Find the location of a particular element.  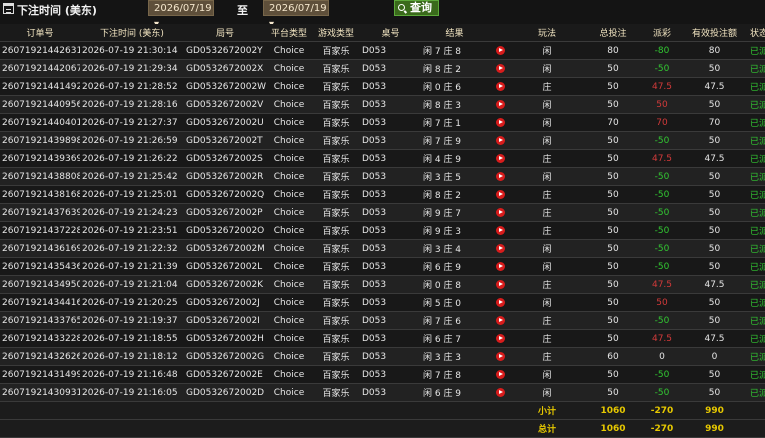

column-header-4: 游戏类型 is located at coordinates (336, 33).